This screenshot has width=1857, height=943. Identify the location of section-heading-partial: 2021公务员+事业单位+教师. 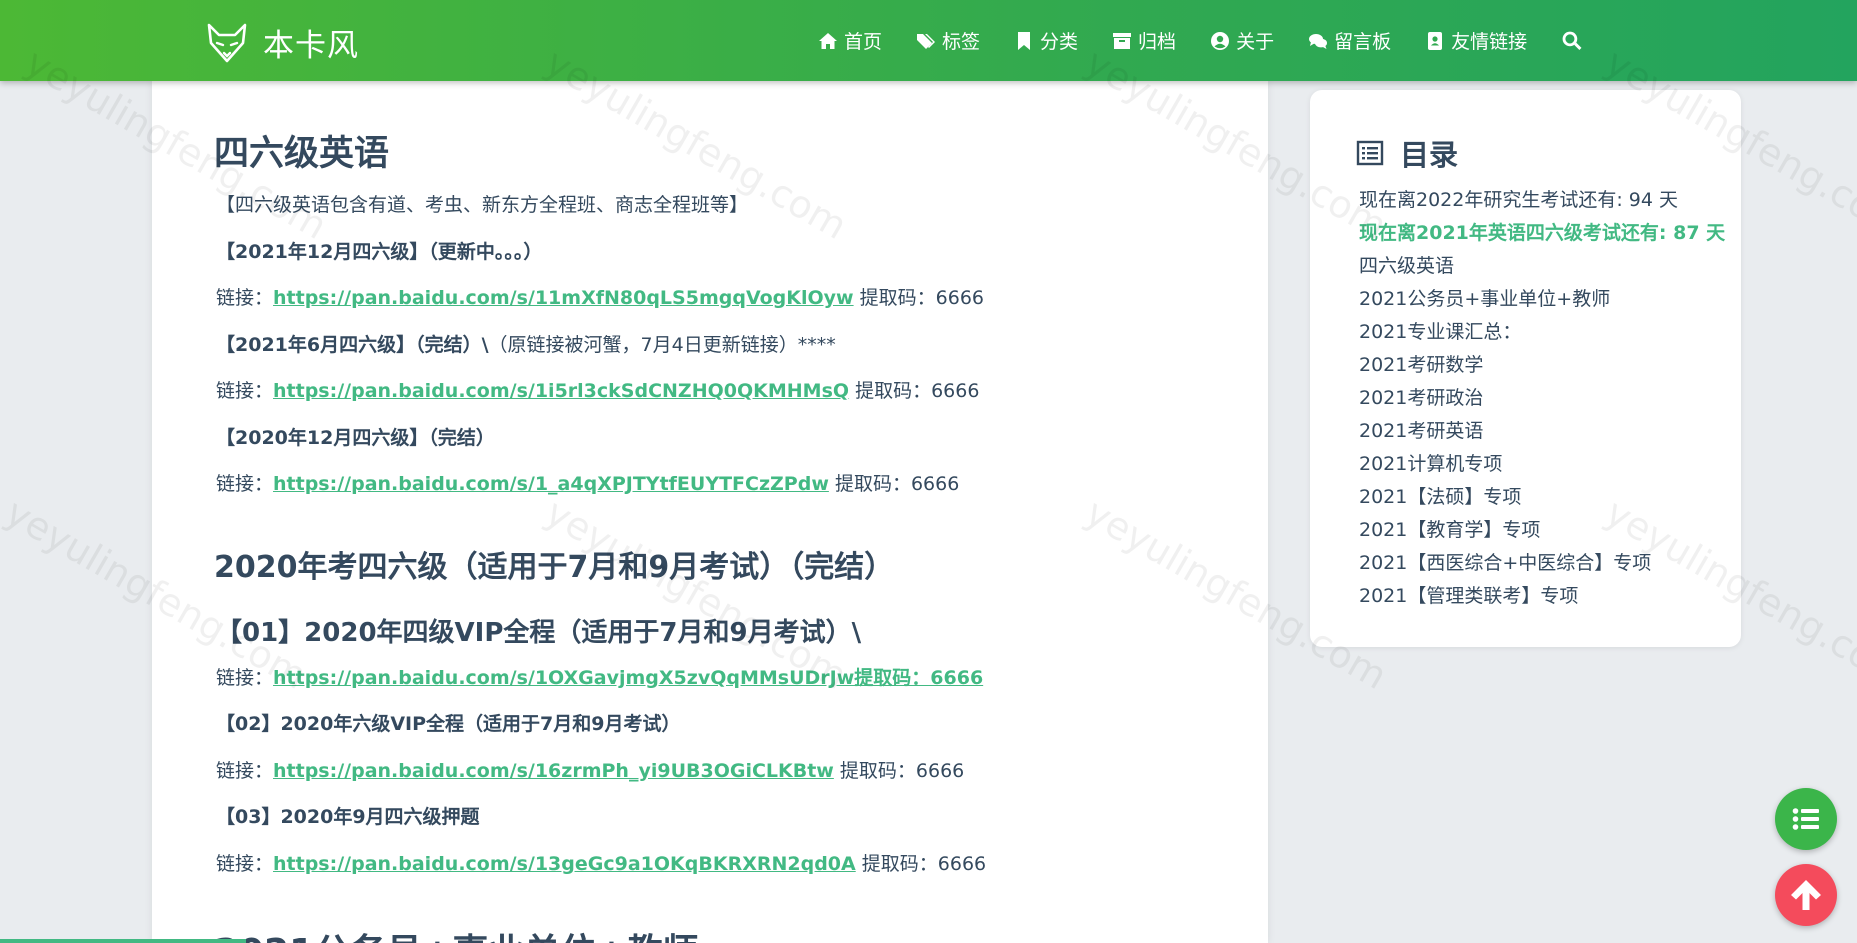
(456, 933).